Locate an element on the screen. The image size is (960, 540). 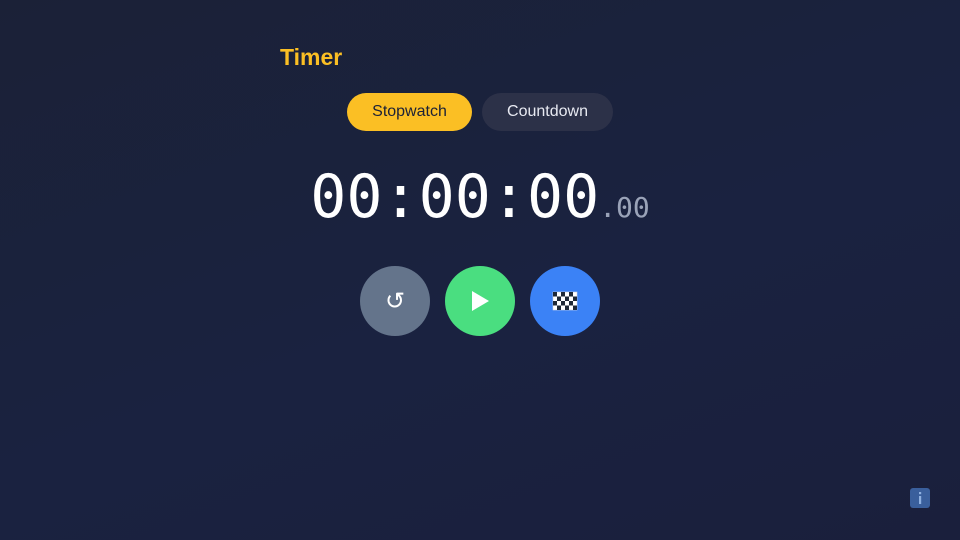
controls: ↺ is located at coordinates (480, 301).